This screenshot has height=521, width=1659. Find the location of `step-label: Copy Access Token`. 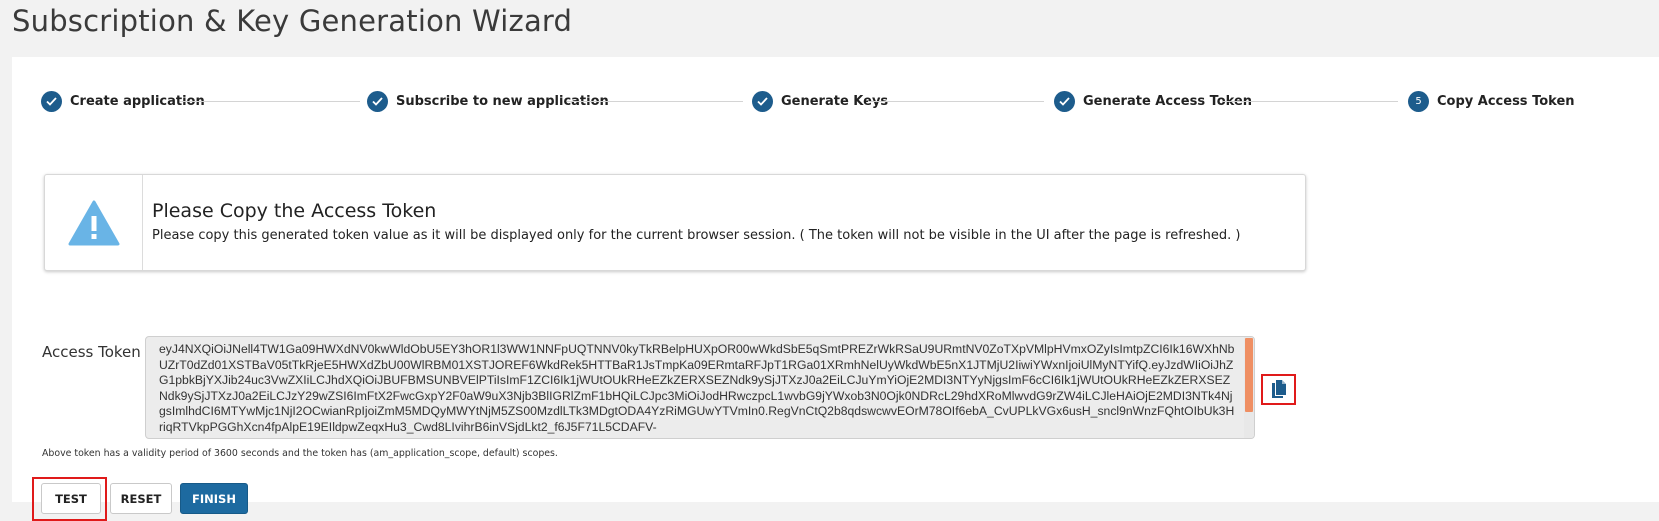

step-label: Copy Access Token is located at coordinates (1506, 101).